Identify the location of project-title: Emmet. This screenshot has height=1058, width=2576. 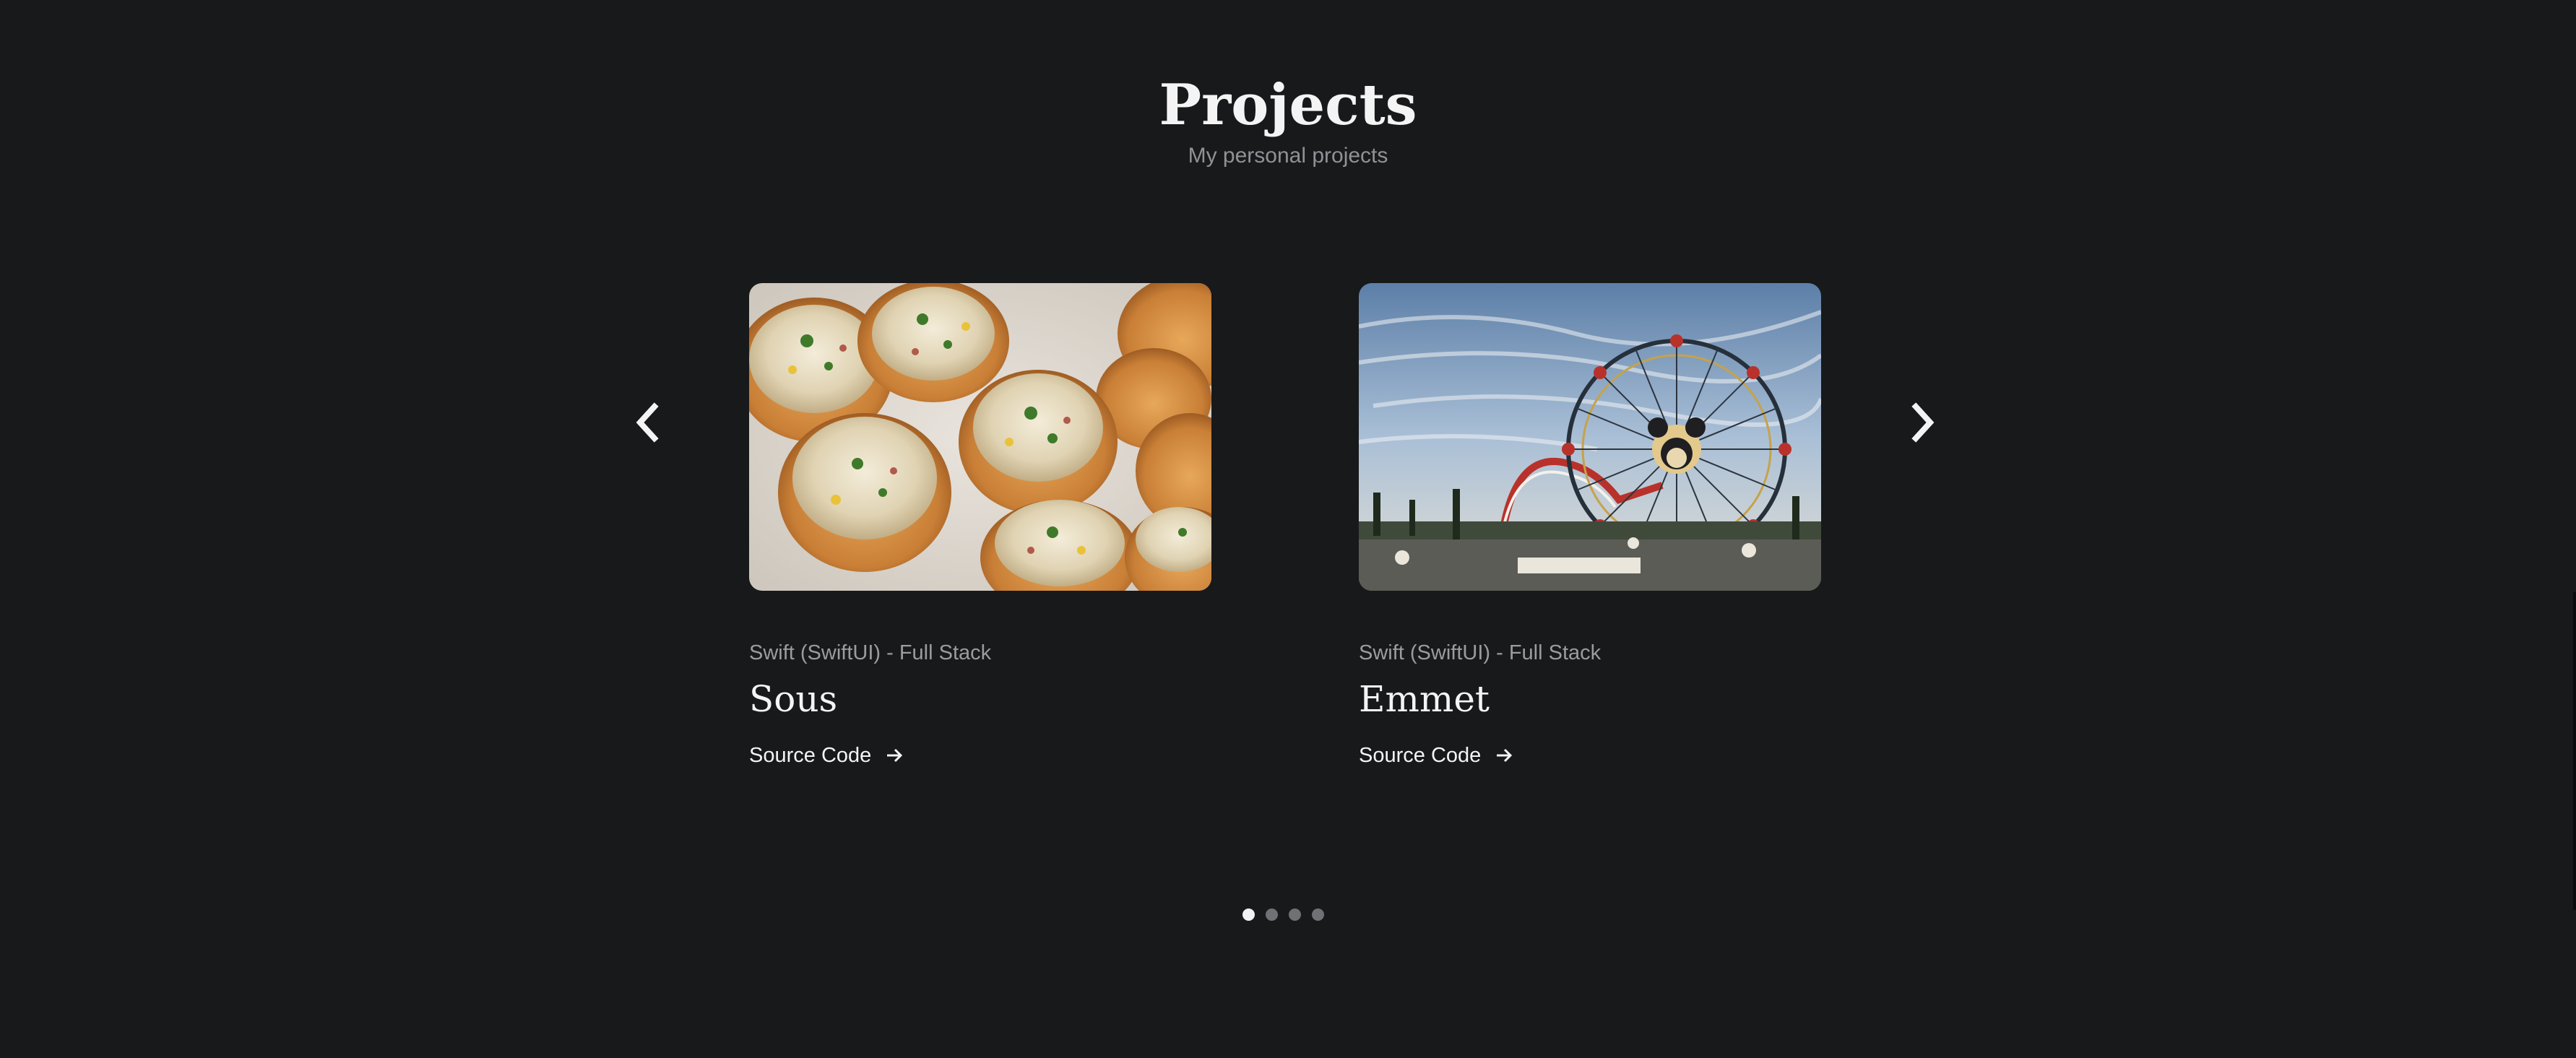
(1425, 699).